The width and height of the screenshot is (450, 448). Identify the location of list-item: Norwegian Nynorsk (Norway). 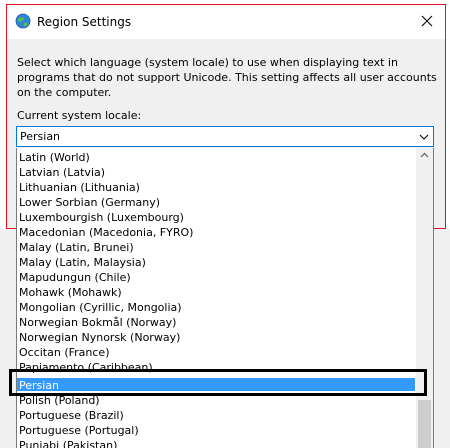
(216, 337).